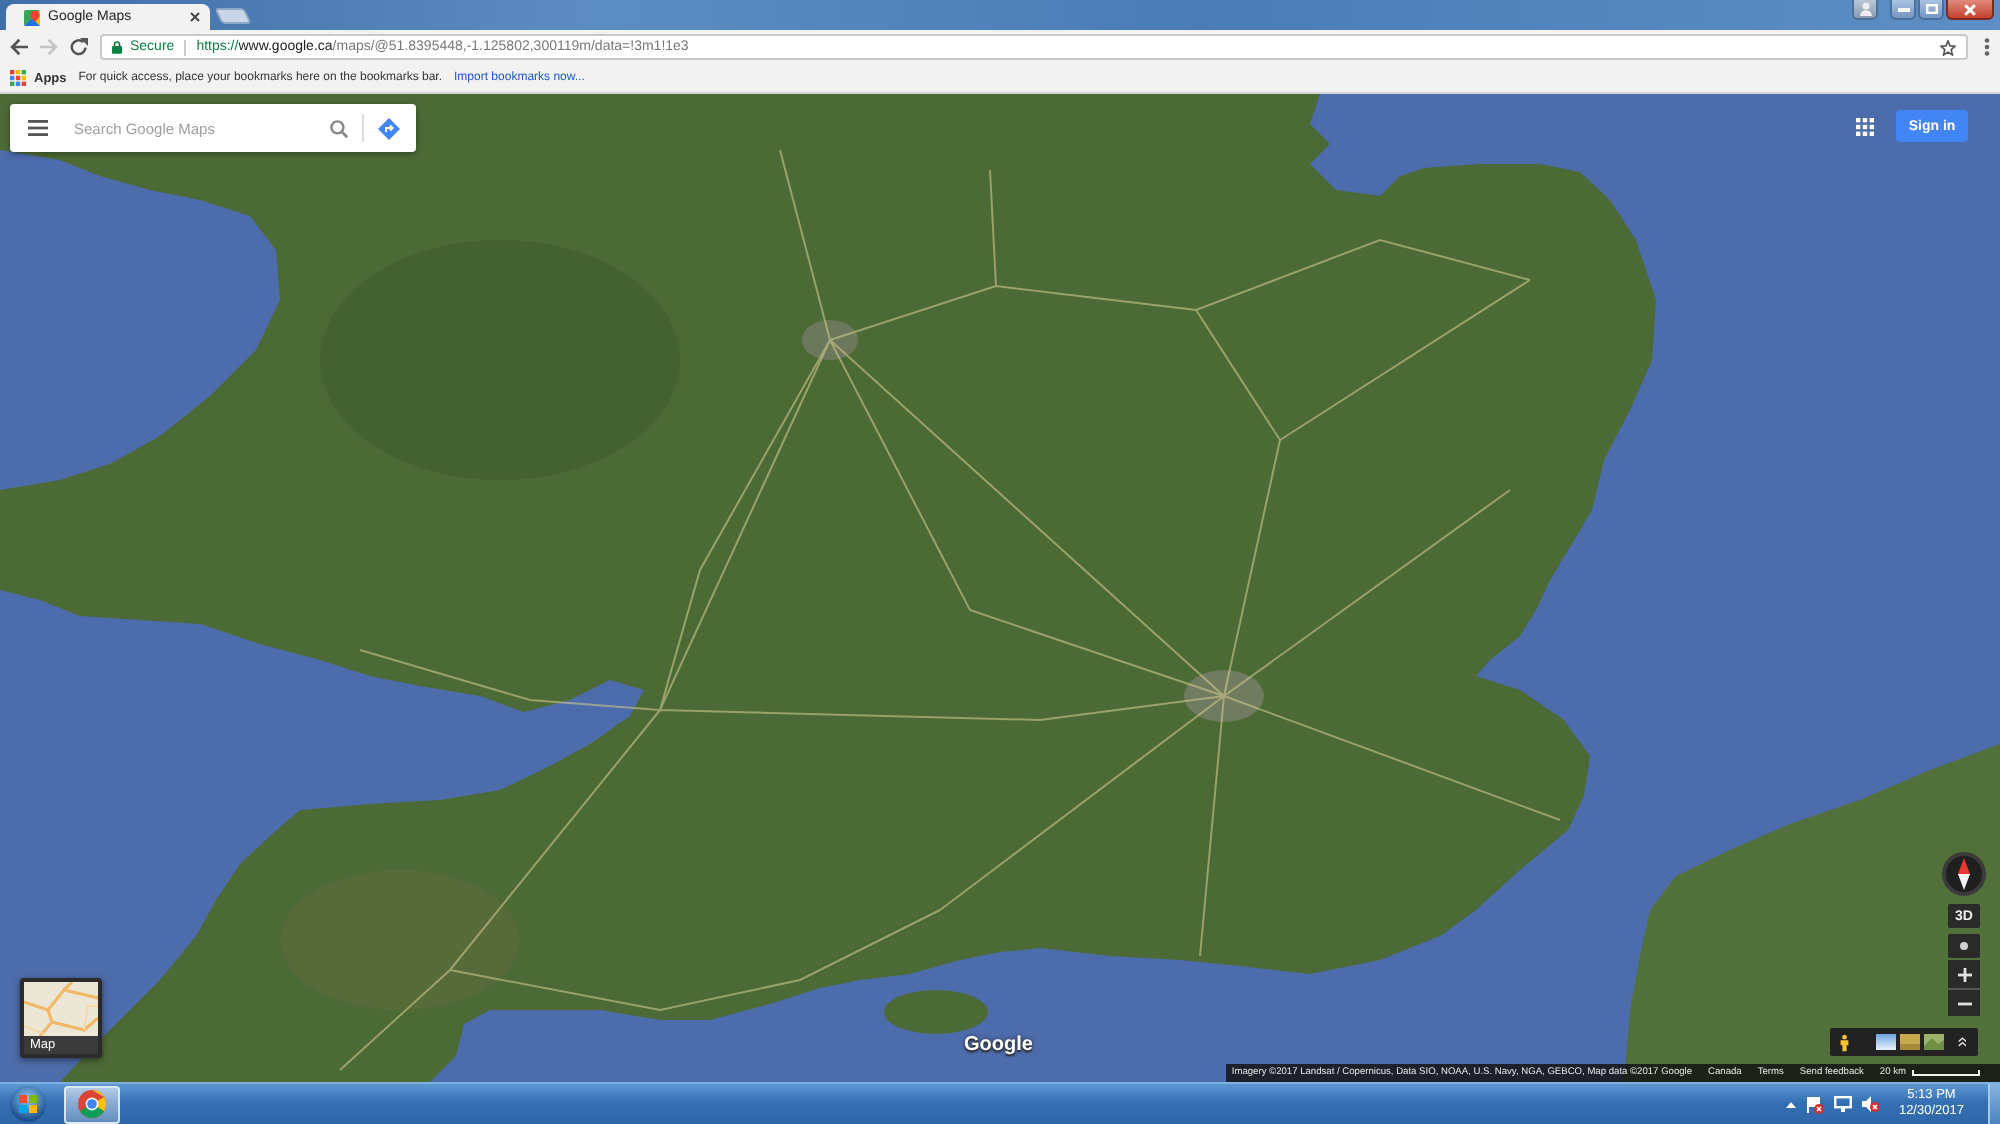 The width and height of the screenshot is (2000, 1124). Describe the element at coordinates (61, 1009) in the screenshot. I see `road-map-icon` at that location.